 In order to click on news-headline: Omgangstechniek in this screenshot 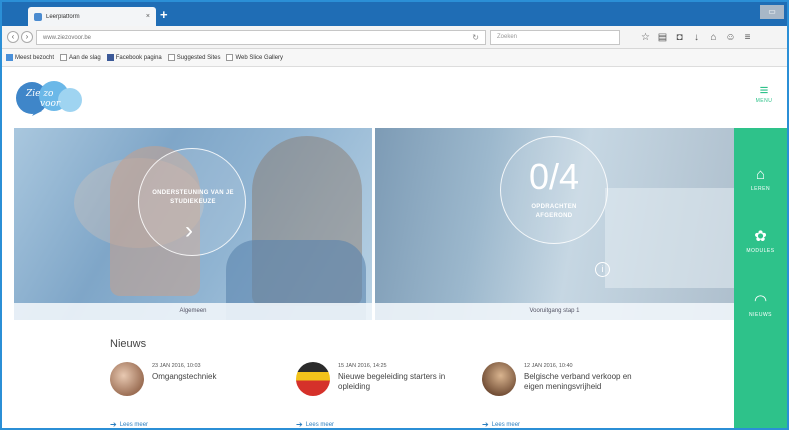, I will do `click(184, 376)`.